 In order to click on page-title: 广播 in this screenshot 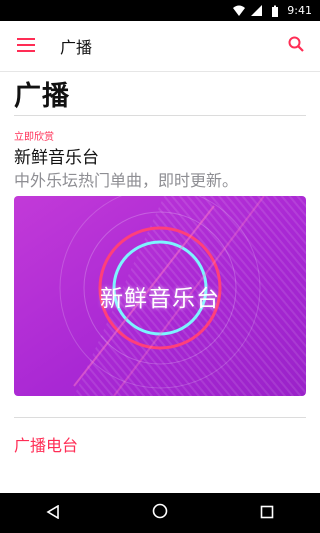, I will do `click(42, 96)`.